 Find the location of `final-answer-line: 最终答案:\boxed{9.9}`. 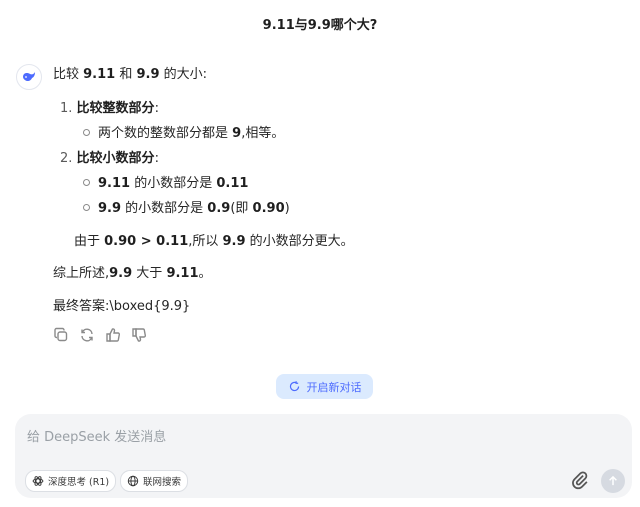

final-answer-line: 最终答案:\boxed{9.9} is located at coordinates (122, 306).